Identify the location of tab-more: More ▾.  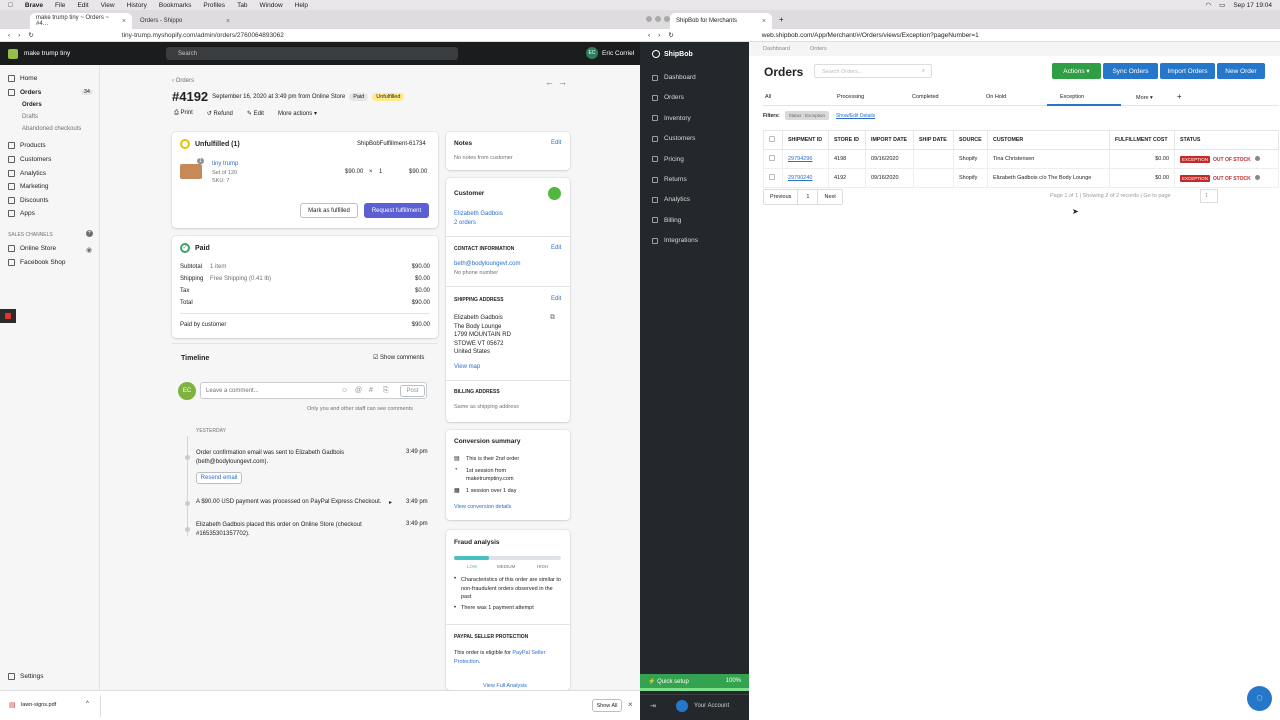
(1144, 98).